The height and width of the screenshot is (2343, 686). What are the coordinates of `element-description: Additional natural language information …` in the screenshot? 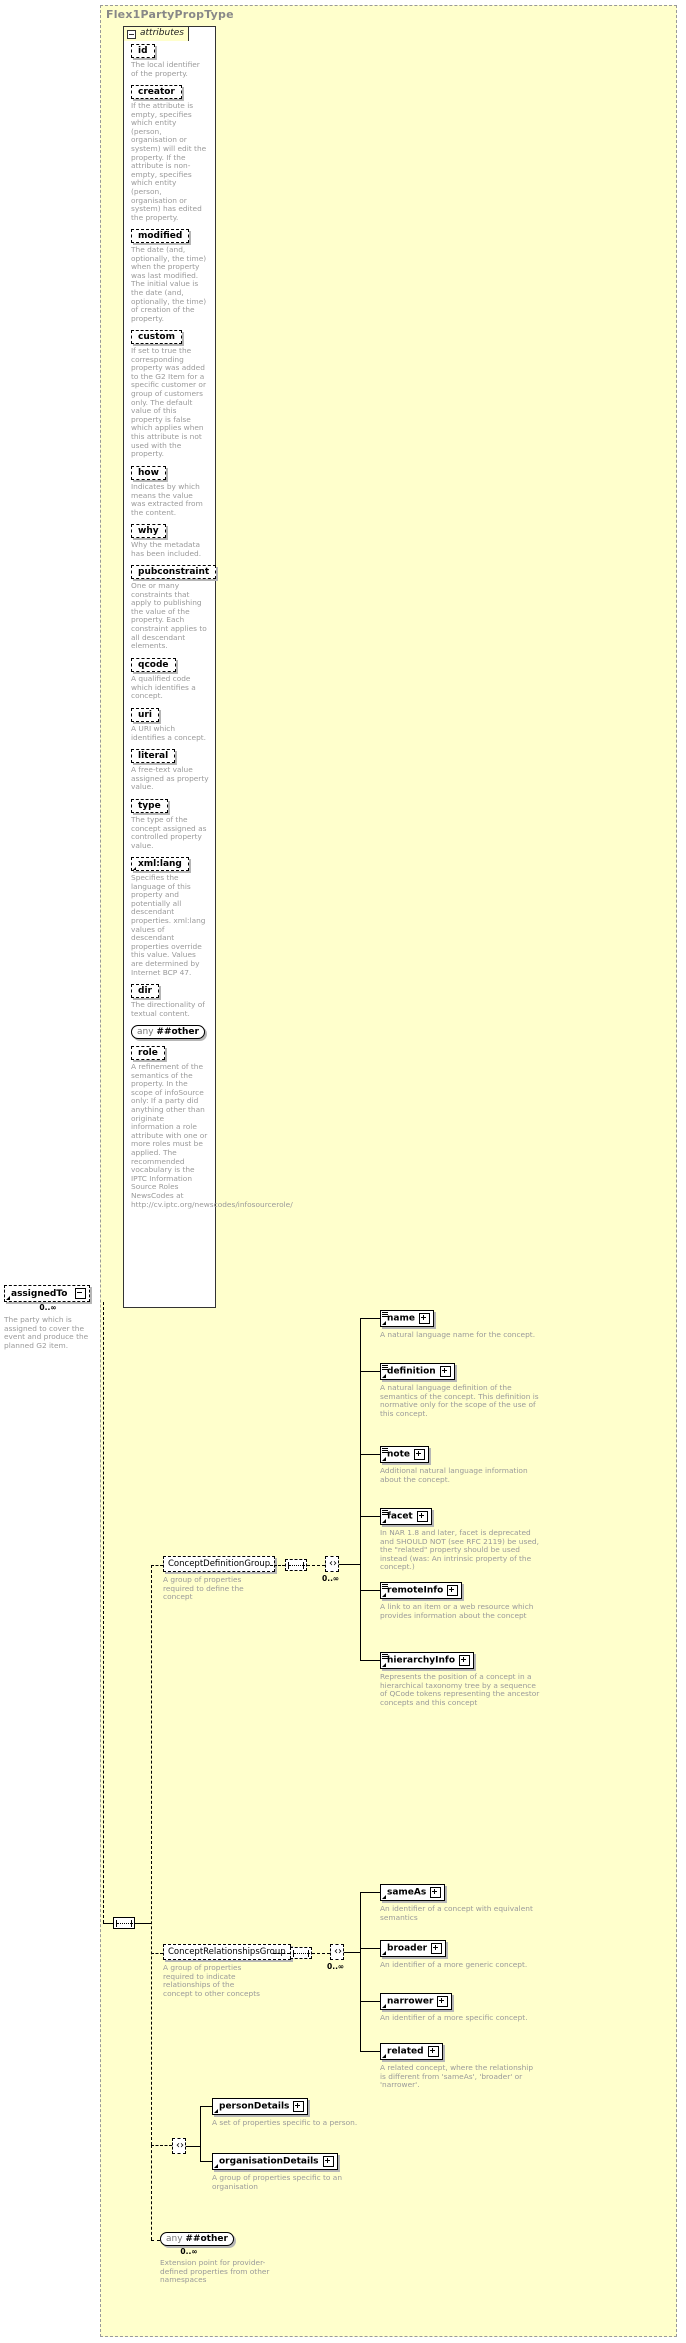 It's located at (454, 1475).